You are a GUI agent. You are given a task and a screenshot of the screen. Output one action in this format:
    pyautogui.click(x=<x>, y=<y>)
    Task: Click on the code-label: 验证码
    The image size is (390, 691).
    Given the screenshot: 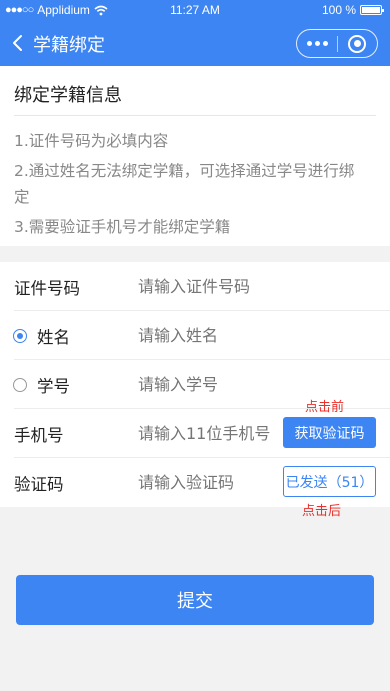 What is the action you would take?
    pyautogui.click(x=39, y=484)
    